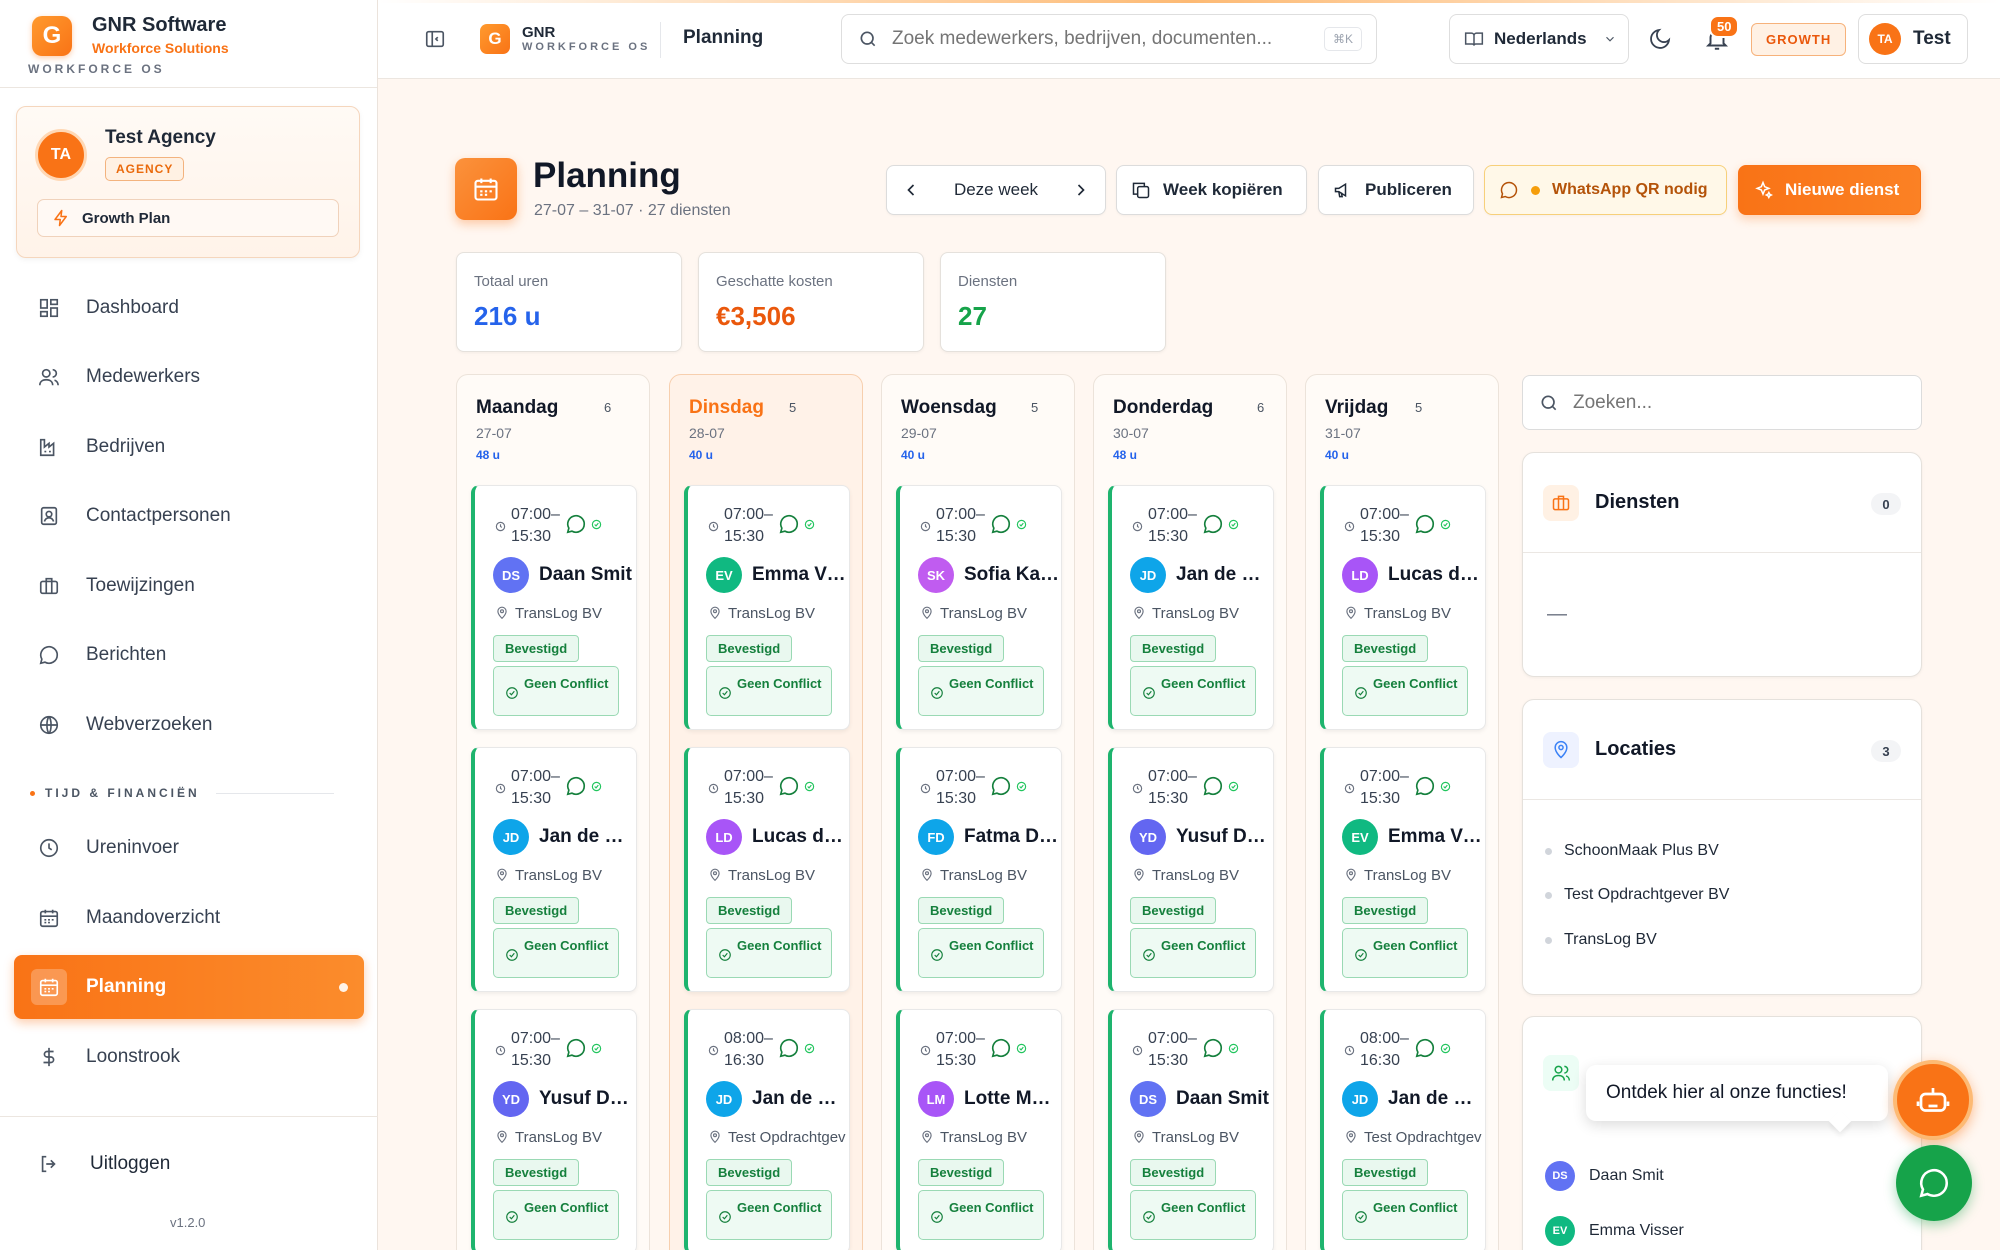 Image resolution: width=2000 pixels, height=1250 pixels. I want to click on agency-card: TA Test Agency AGENCY Growth Plan, so click(188, 182).